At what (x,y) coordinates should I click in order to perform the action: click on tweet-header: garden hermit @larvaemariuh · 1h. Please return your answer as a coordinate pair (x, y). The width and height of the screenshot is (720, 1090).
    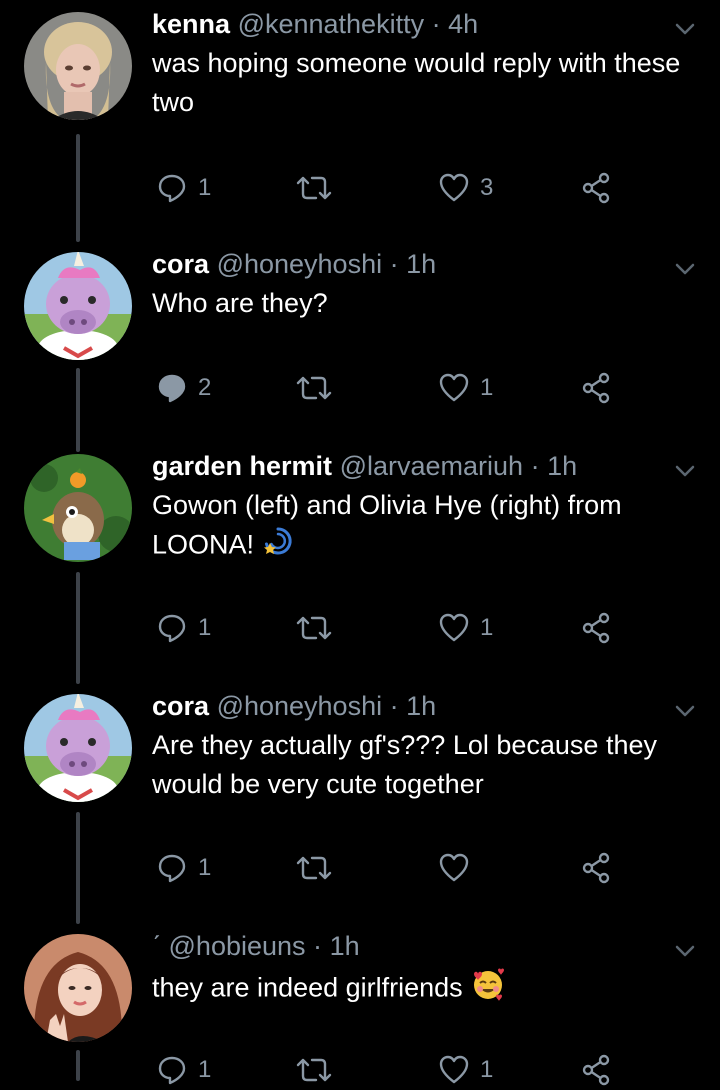
    Looking at the image, I should click on (364, 466).